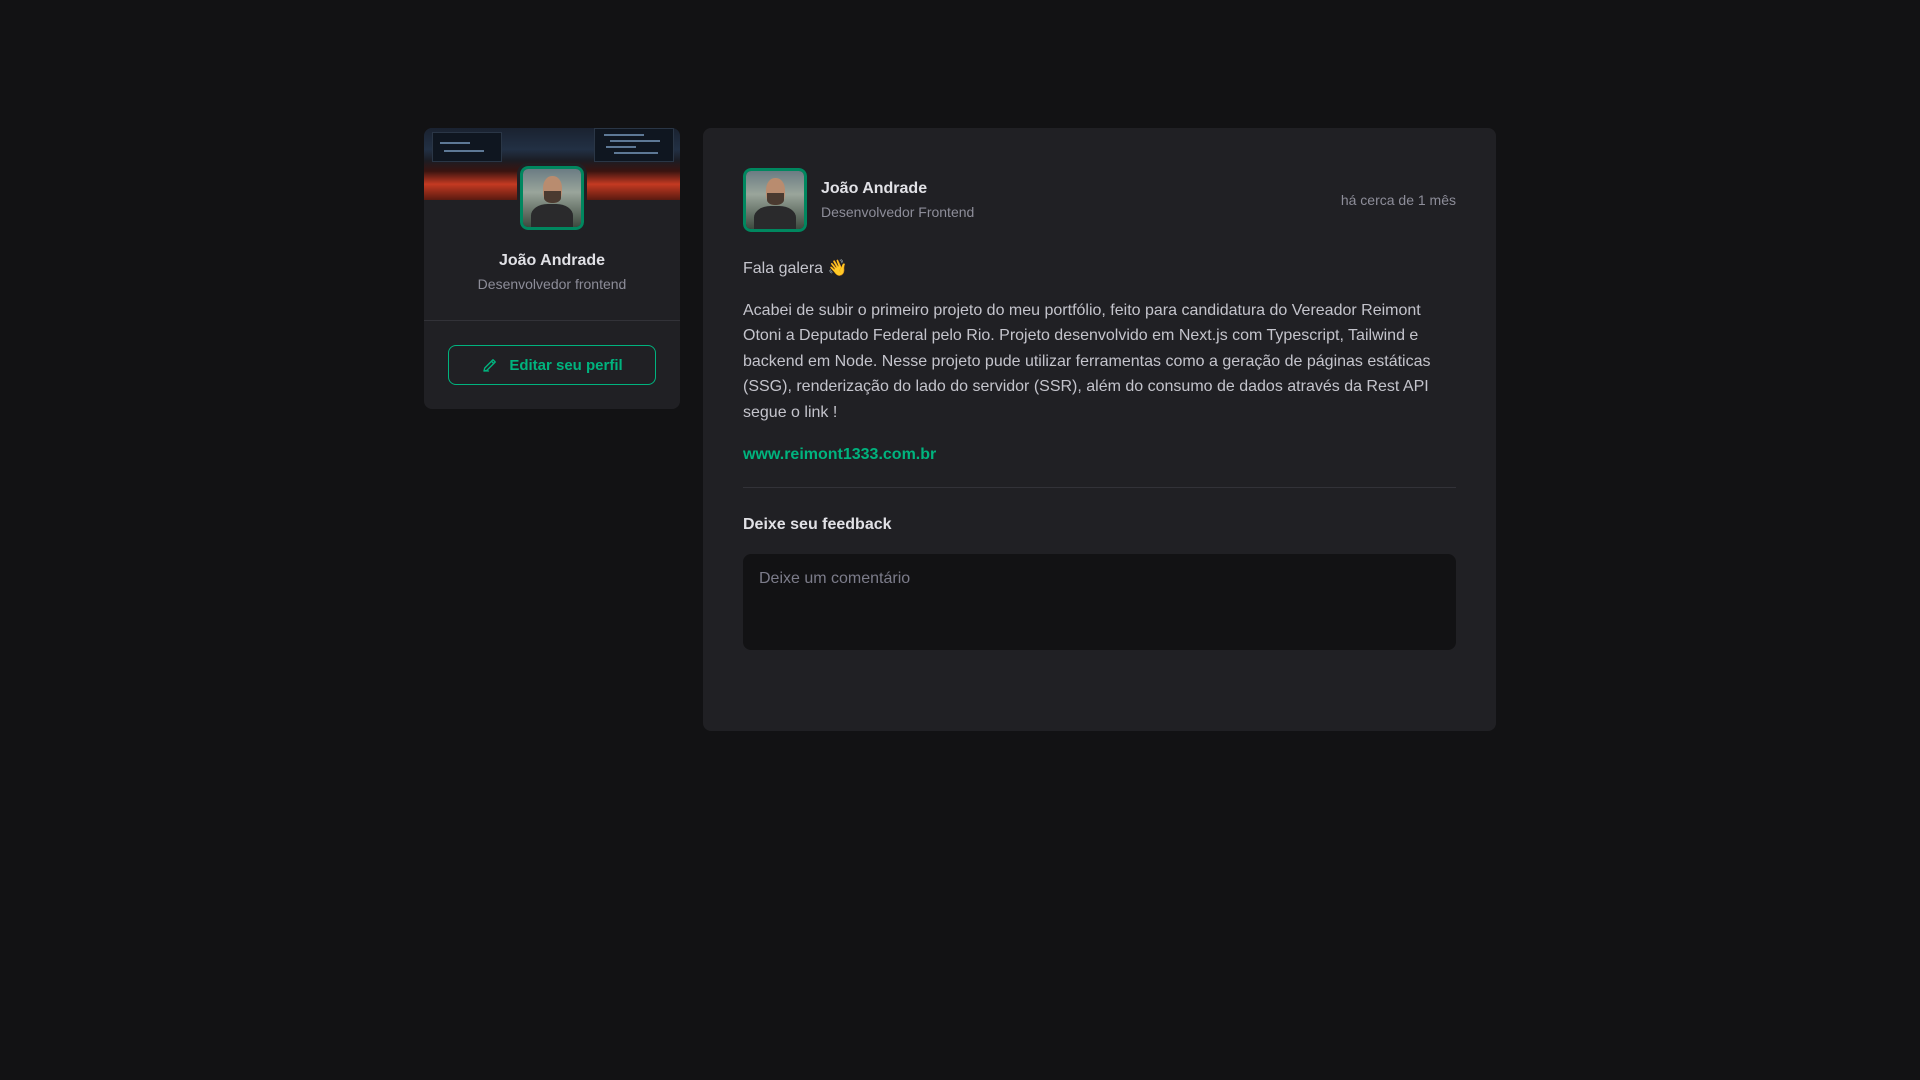  What do you see at coordinates (490, 365) in the screenshot?
I see `pencil-icon` at bounding box center [490, 365].